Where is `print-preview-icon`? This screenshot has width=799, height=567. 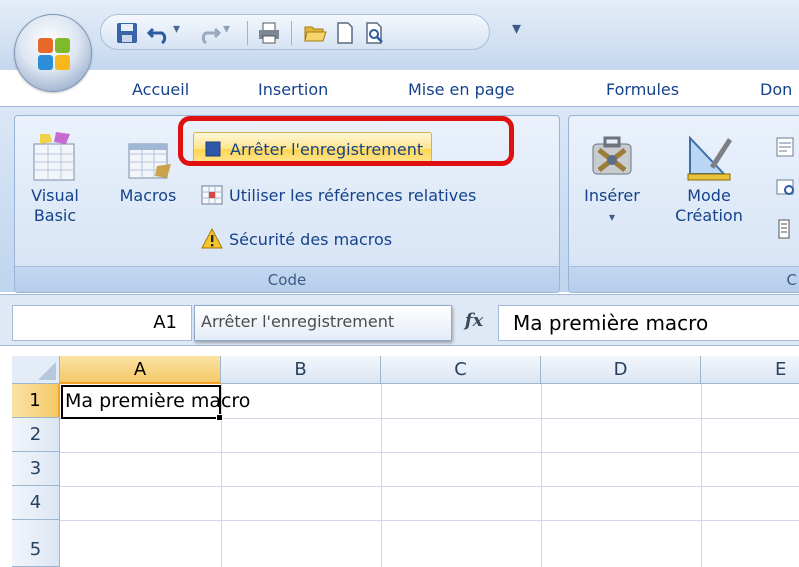 print-preview-icon is located at coordinates (375, 33).